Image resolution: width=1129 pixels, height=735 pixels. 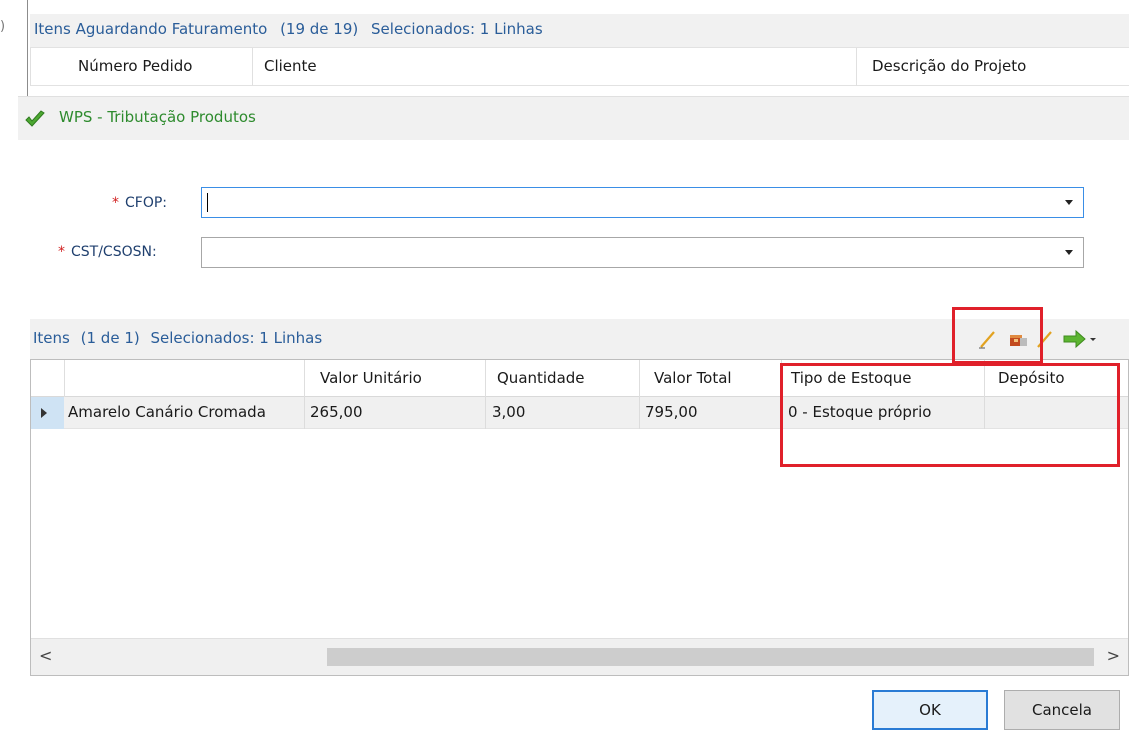 I want to click on cell-quantidade: 3,00, so click(x=508, y=412).